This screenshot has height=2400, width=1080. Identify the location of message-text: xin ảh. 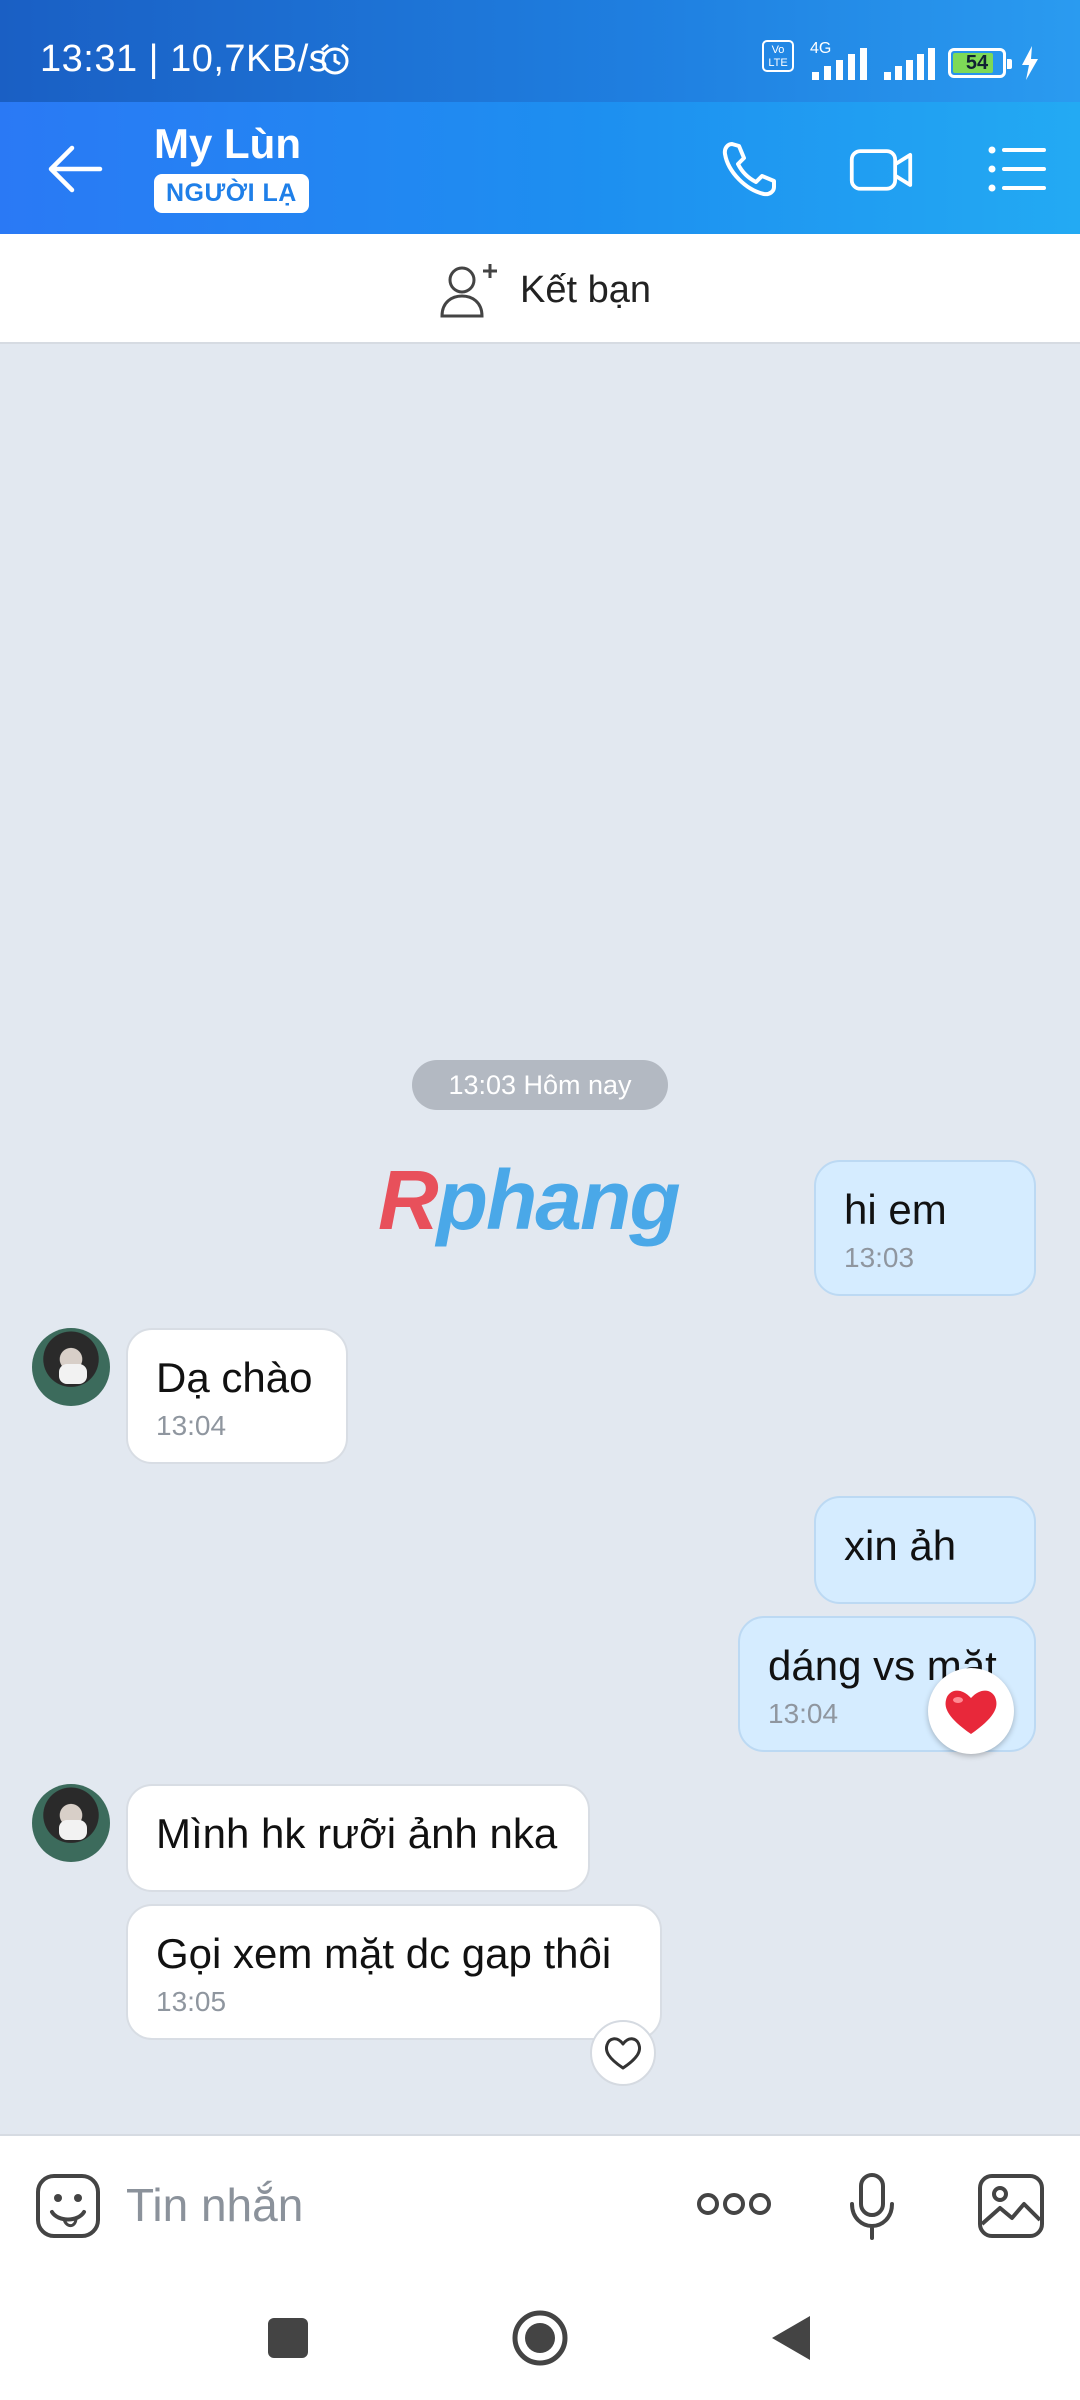
(900, 1545).